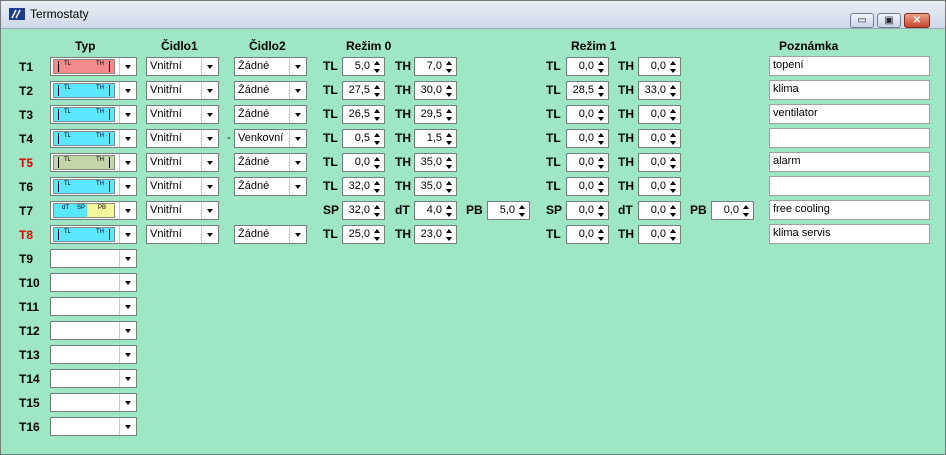 Image resolution: width=946 pixels, height=455 pixels. Describe the element at coordinates (435, 90) in the screenshot. I see `rezim0-th-spinner: 30,0` at that location.